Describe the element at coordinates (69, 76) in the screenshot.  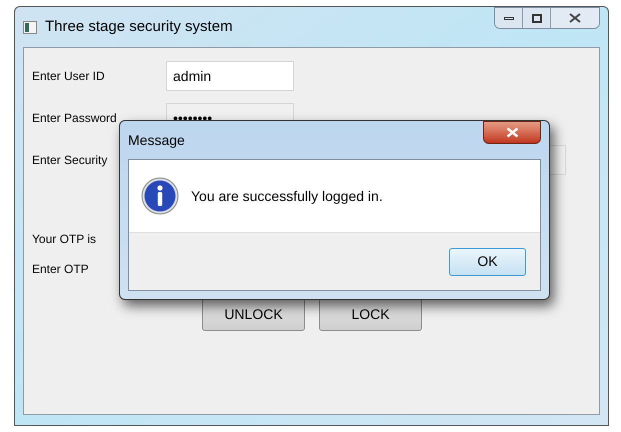
I see `field-label: Enter User ID` at that location.